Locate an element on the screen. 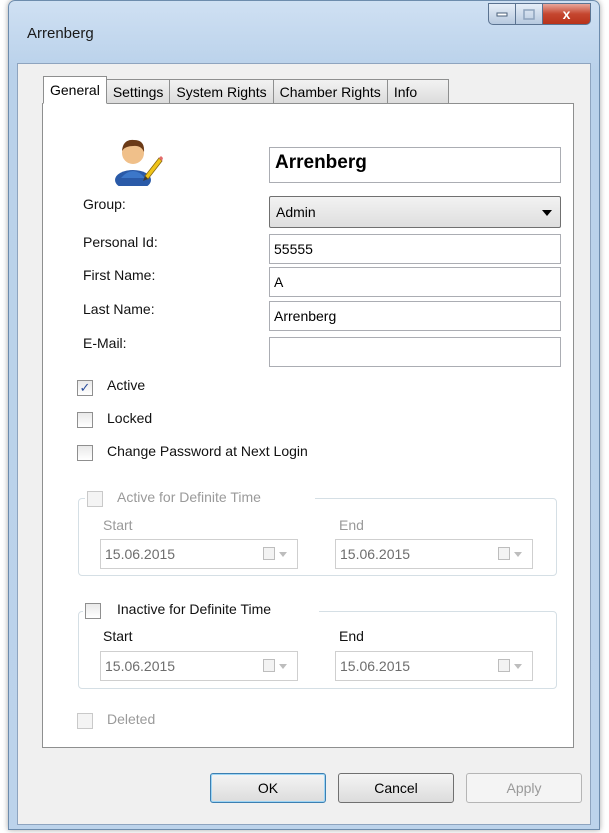 This screenshot has width=609, height=833. first-name-label: First Name: is located at coordinates (119, 275).